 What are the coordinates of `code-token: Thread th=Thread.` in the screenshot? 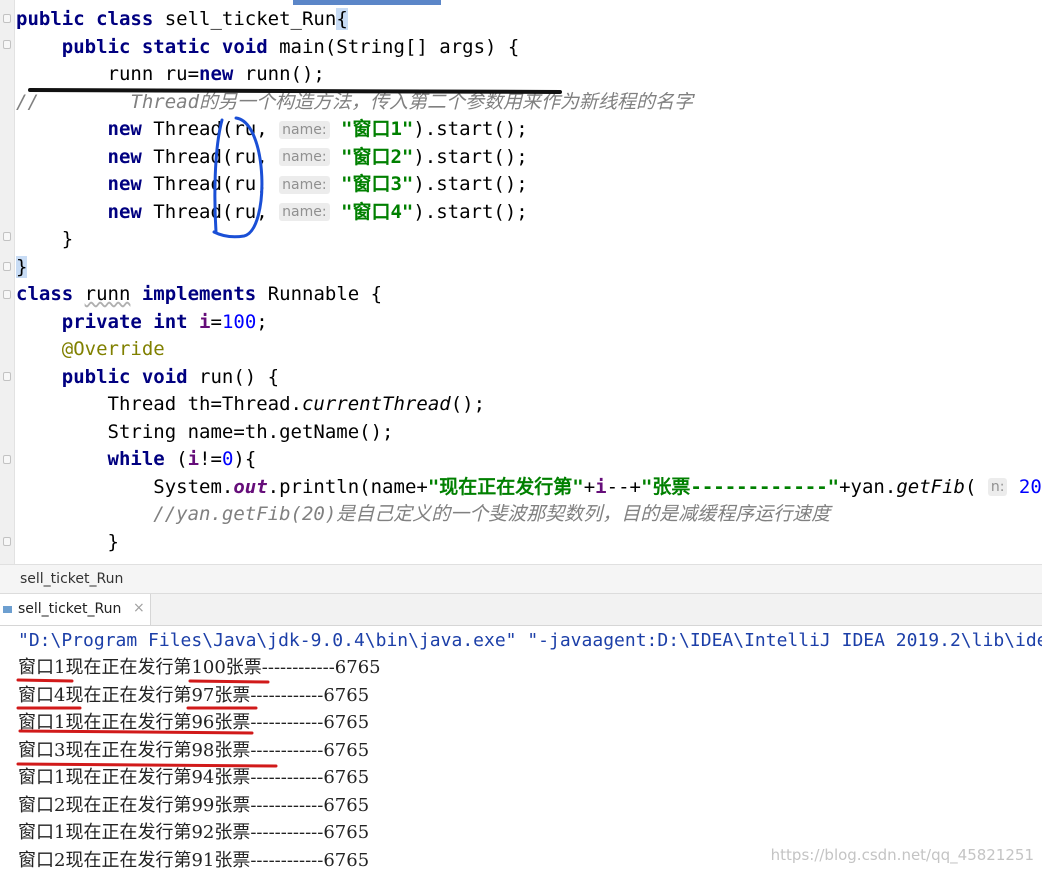 It's located at (159, 404).